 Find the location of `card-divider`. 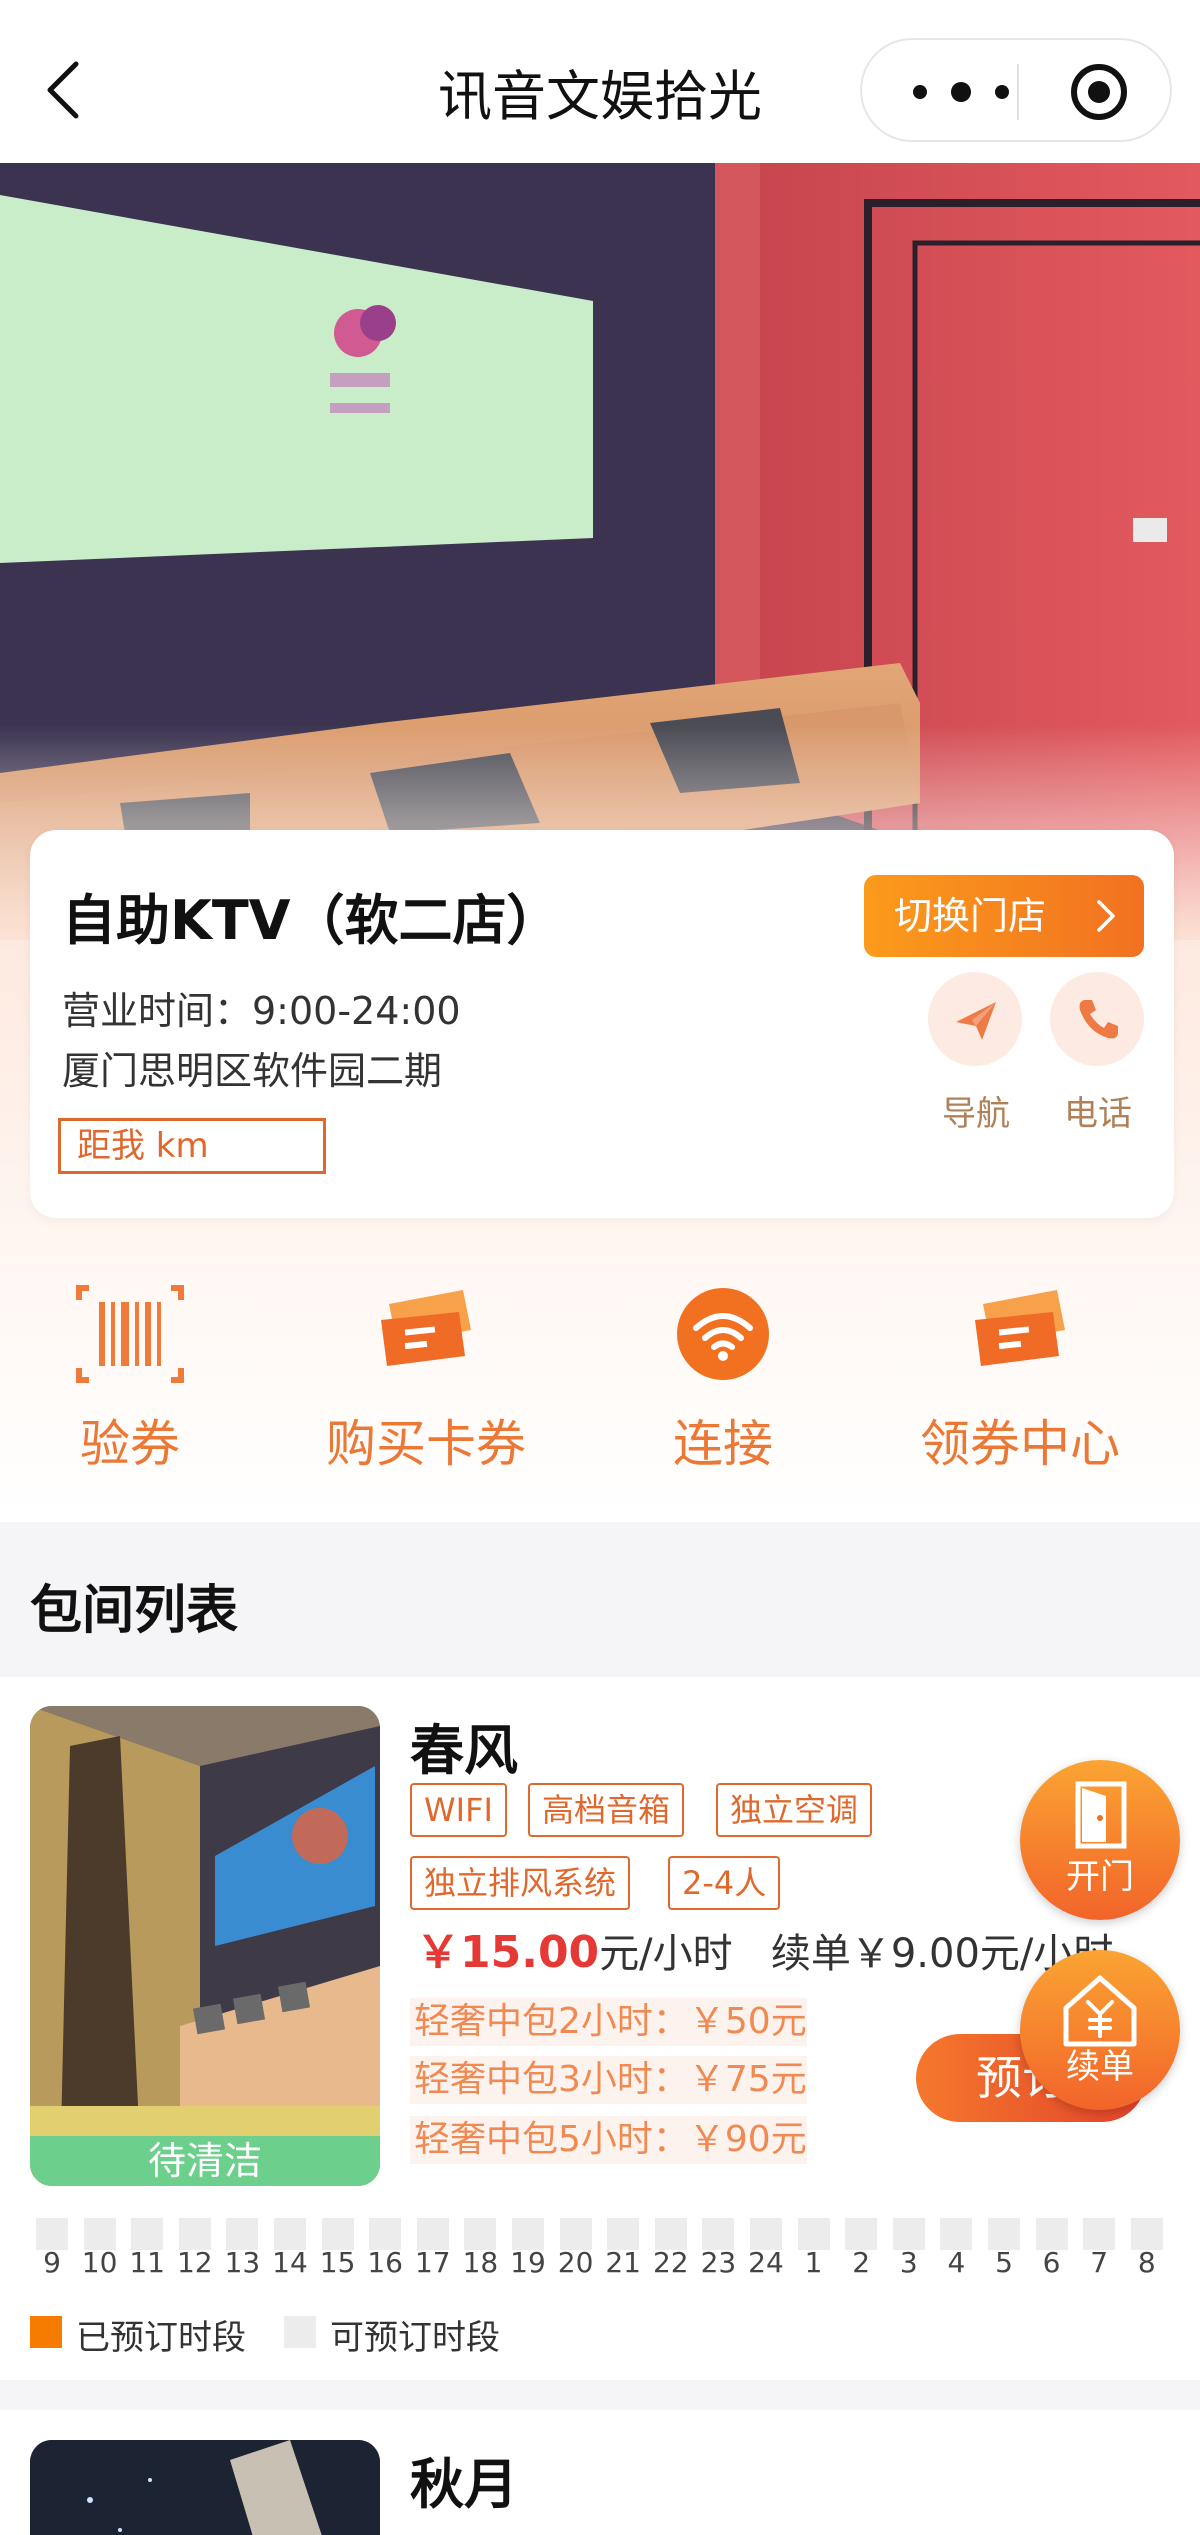

card-divider is located at coordinates (600, 2395).